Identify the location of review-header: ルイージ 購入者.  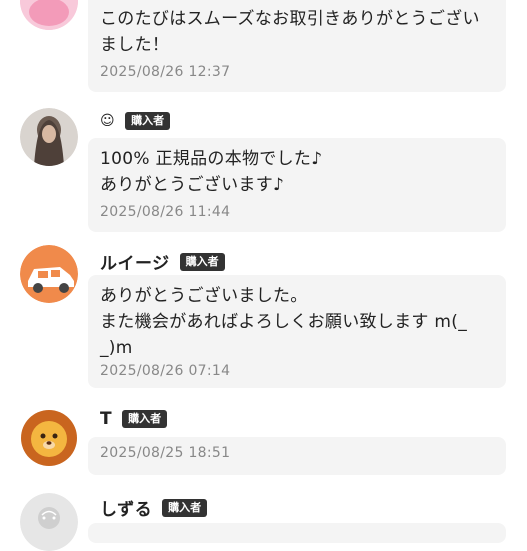
(162, 261).